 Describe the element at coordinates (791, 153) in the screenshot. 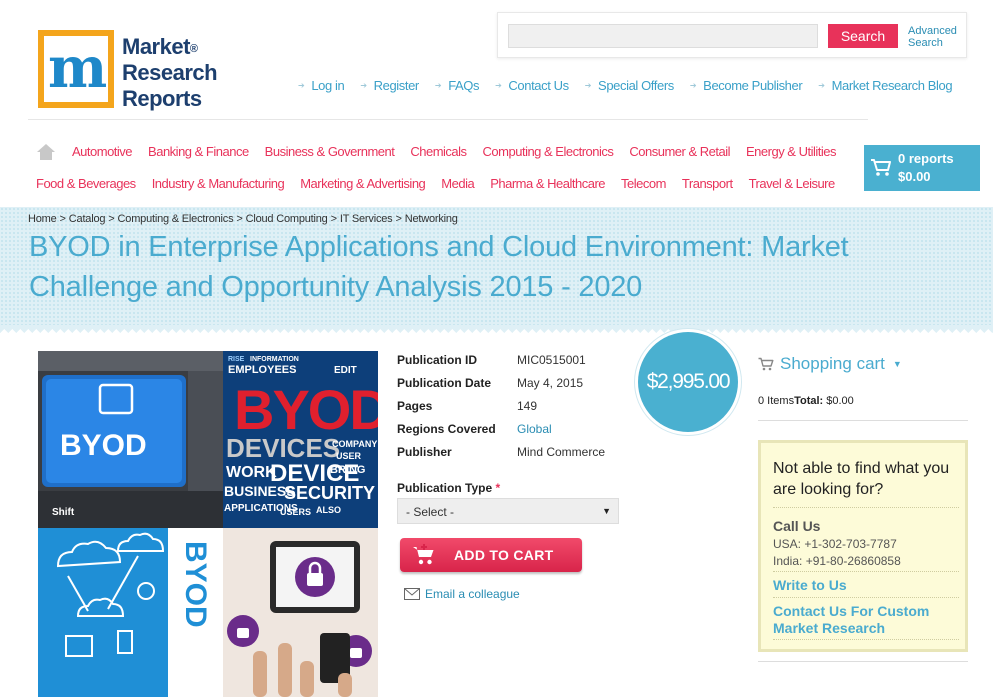

I see `category-energy-utilities: Energy & Utilities` at that location.